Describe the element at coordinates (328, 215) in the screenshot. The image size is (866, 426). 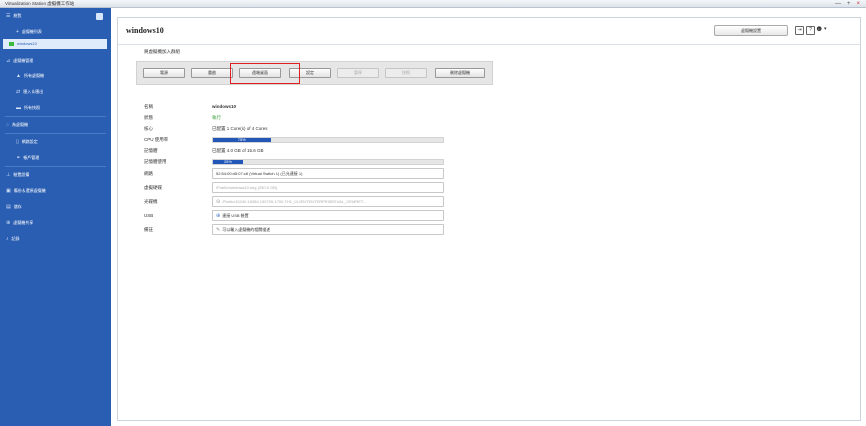
I see `usb-field: ⊕ 連接 USB 裝置` at that location.